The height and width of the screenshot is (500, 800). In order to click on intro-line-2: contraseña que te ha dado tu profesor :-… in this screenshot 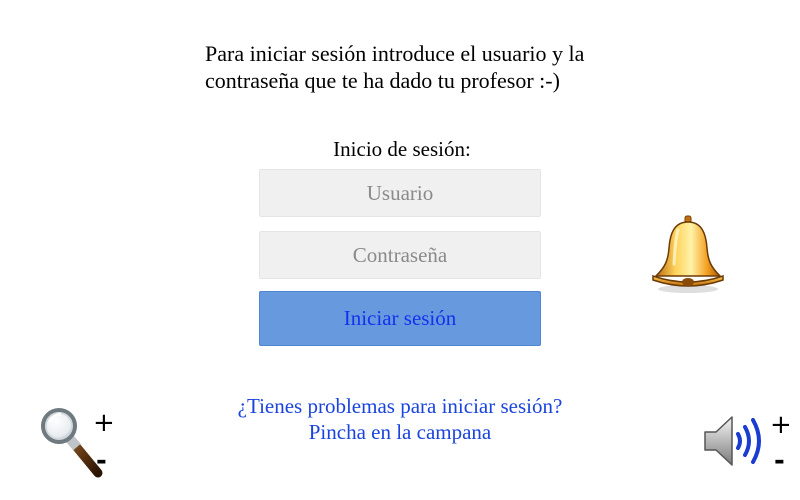, I will do `click(382, 80)`.